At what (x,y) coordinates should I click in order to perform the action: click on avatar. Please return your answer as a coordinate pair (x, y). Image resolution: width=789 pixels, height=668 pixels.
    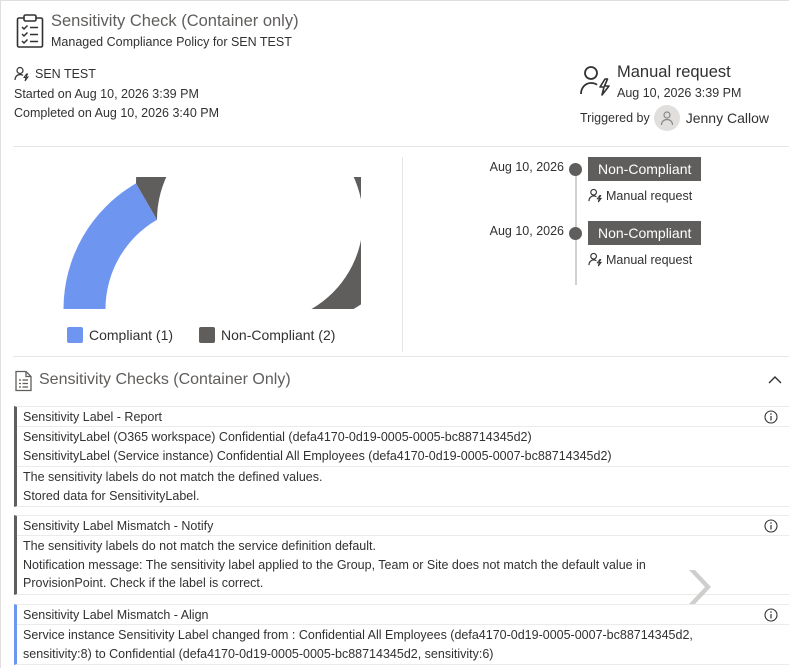
    Looking at the image, I should click on (666, 118).